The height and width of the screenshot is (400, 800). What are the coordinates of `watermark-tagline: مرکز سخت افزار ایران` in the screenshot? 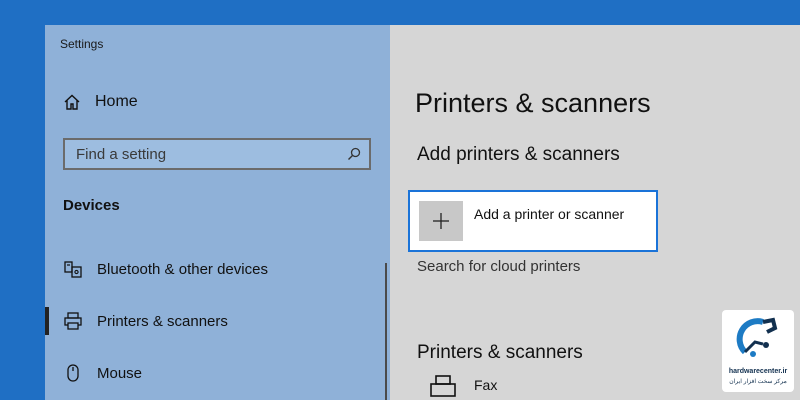 It's located at (758, 382).